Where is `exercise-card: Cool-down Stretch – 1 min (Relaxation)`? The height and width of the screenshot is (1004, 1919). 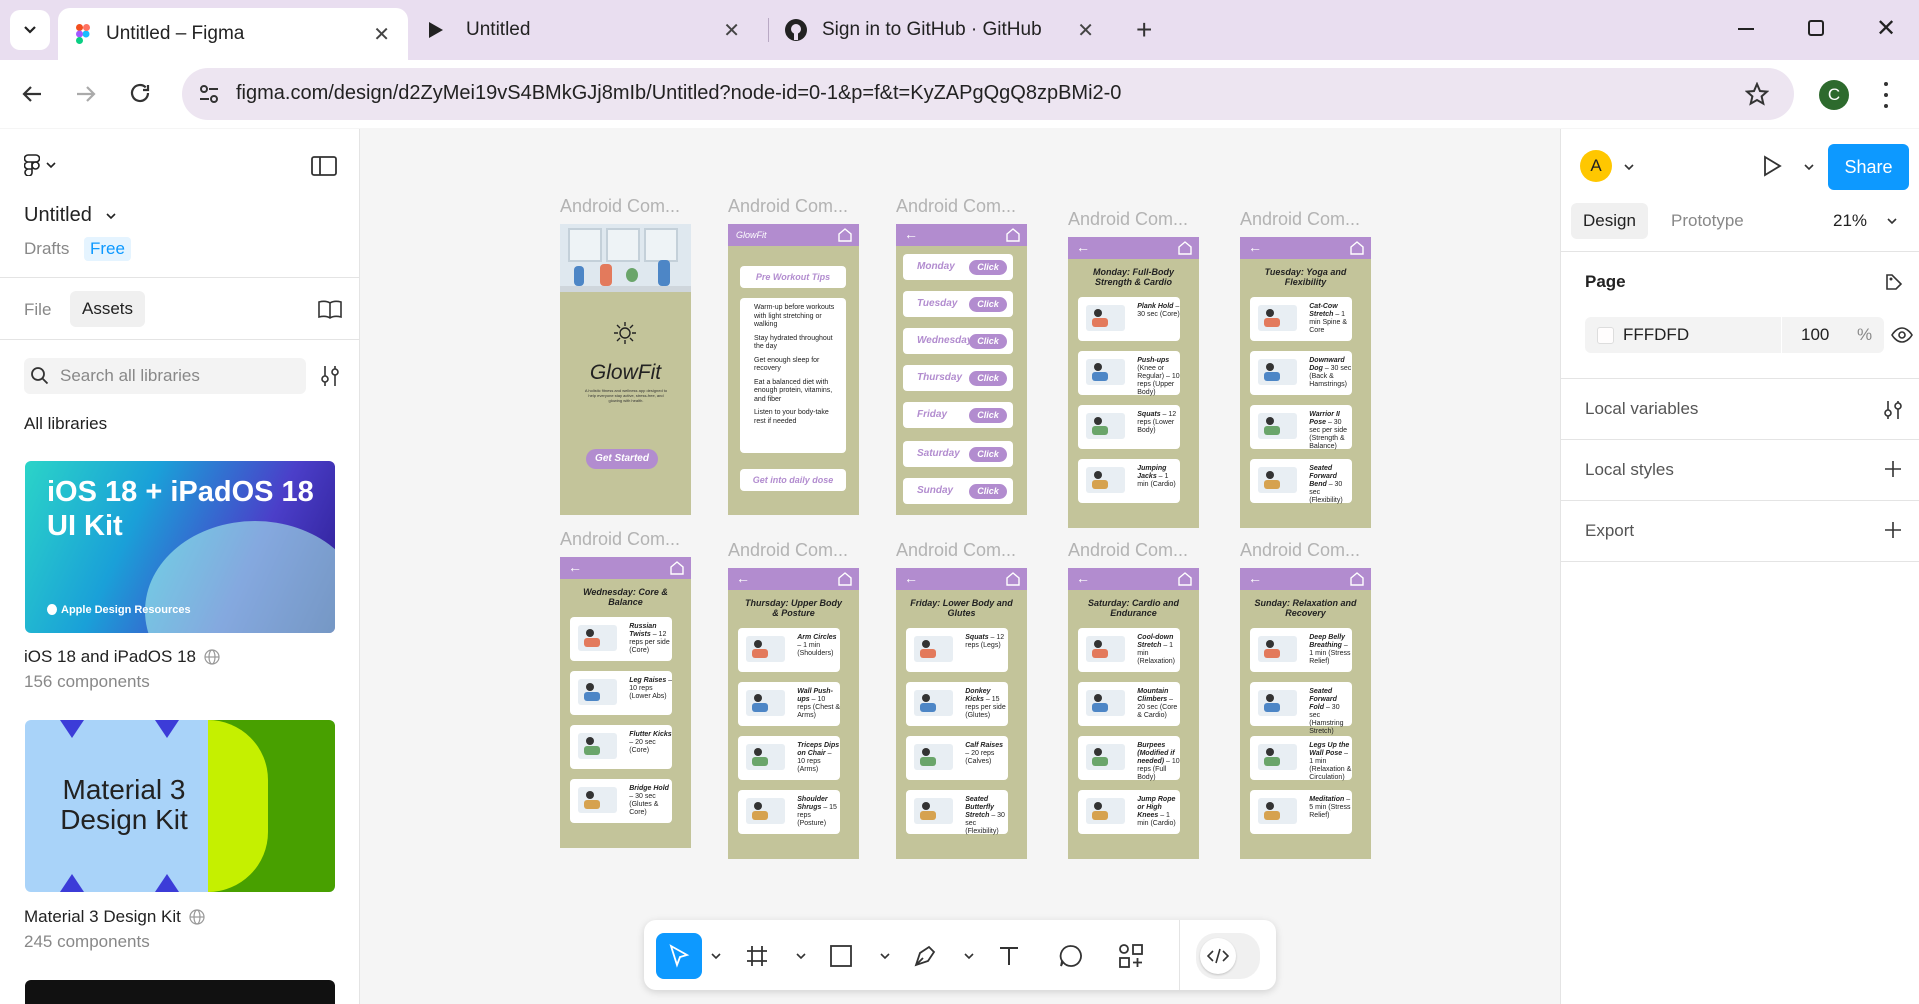
exercise-card: Cool-down Stretch – 1 min (Relaxation) is located at coordinates (1129, 650).